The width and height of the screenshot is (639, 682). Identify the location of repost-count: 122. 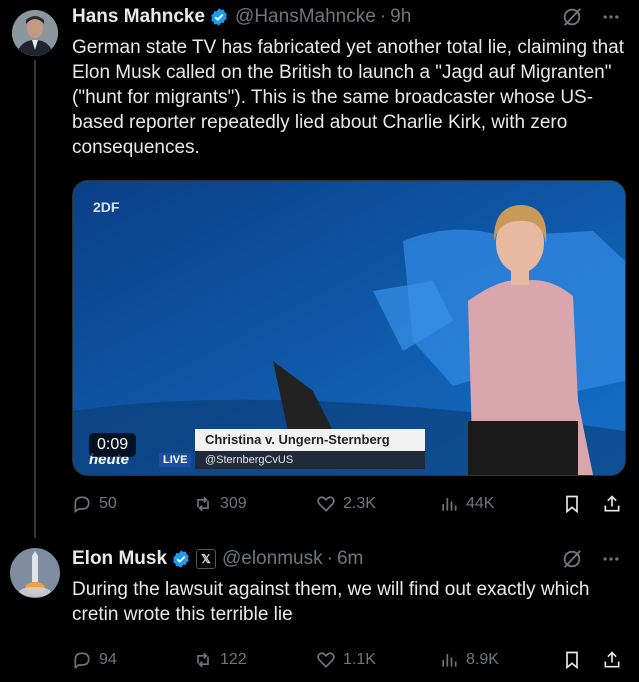
(233, 659).